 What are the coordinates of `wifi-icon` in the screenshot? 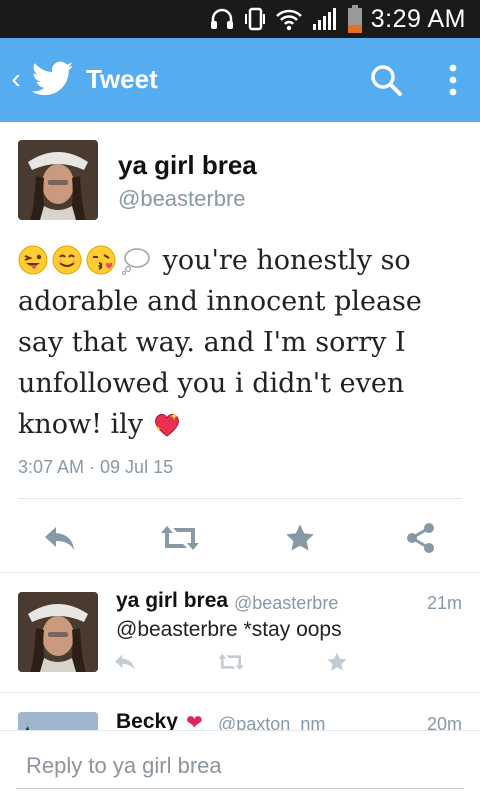 It's located at (288, 20).